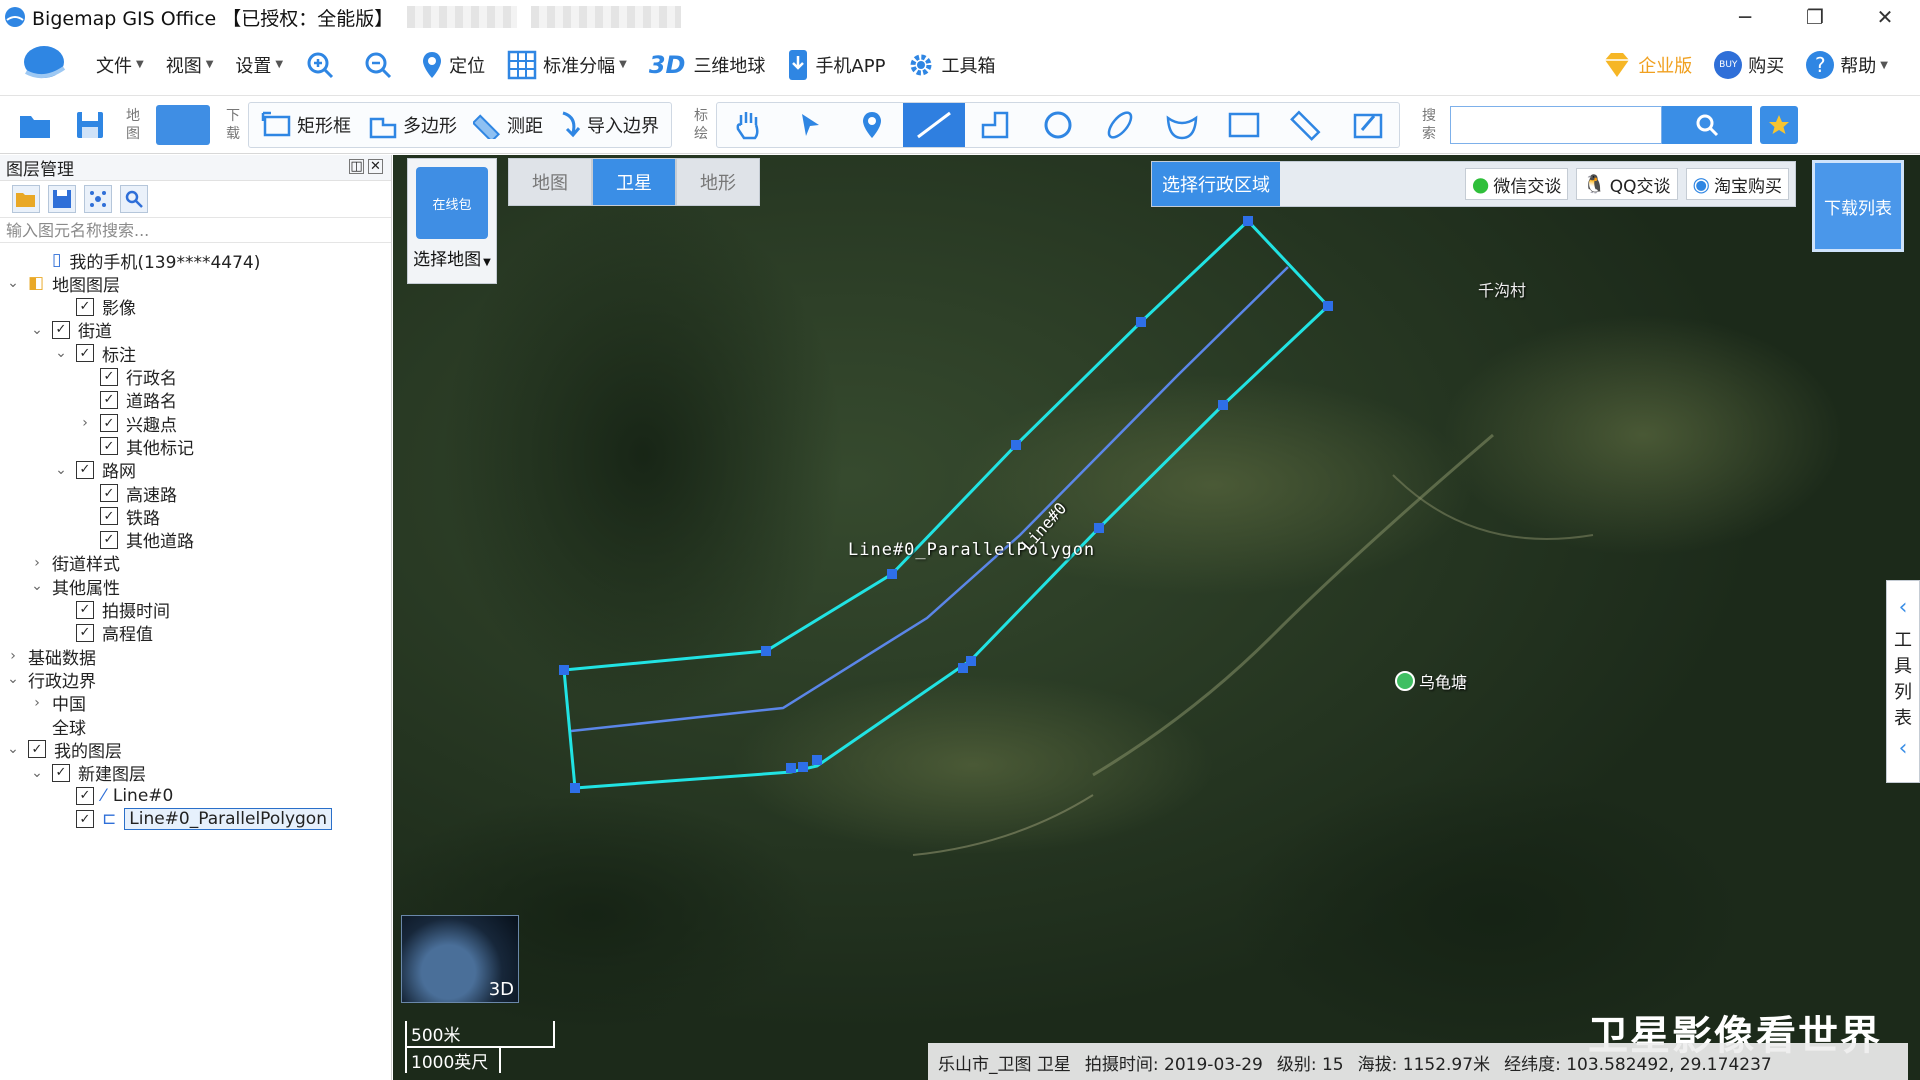 The image size is (1920, 1080). What do you see at coordinates (323, 65) in the screenshot?
I see `zoom-in-button` at bounding box center [323, 65].